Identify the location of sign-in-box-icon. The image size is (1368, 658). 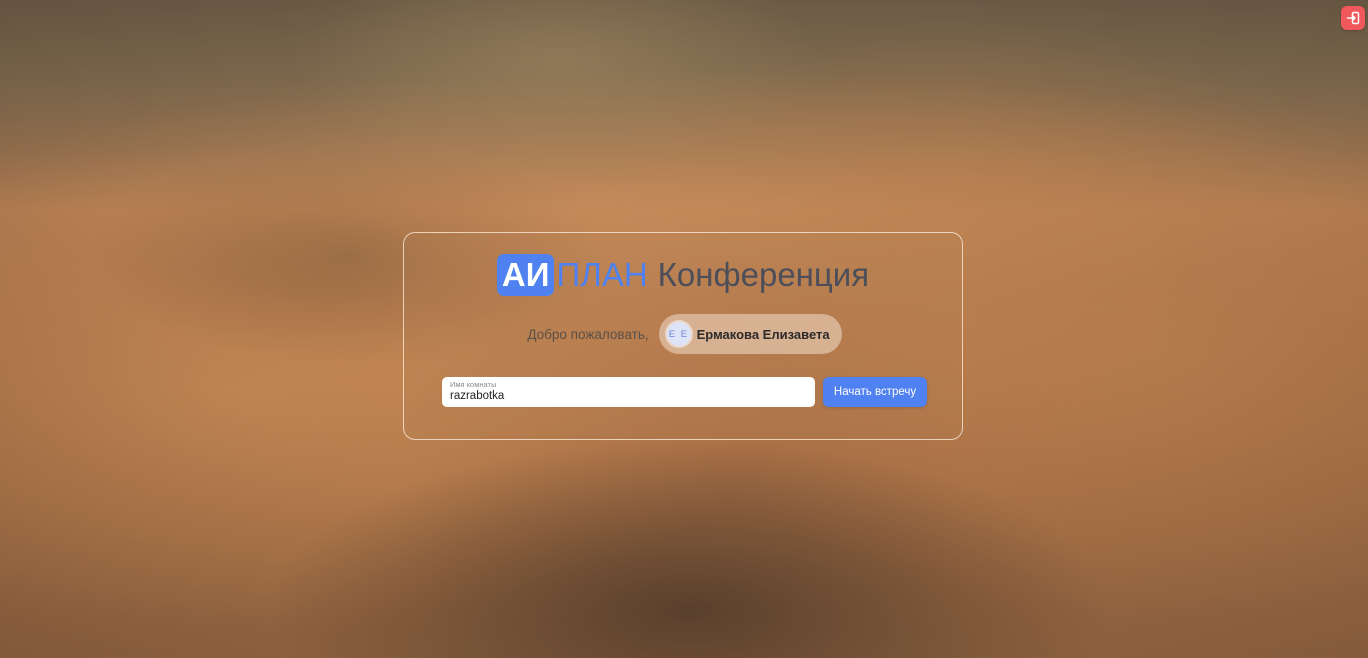
(1353, 18).